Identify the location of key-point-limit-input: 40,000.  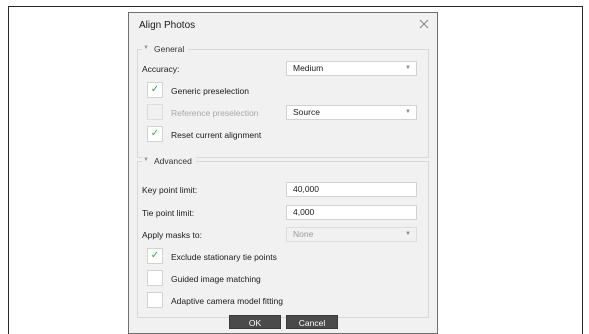
(351, 189).